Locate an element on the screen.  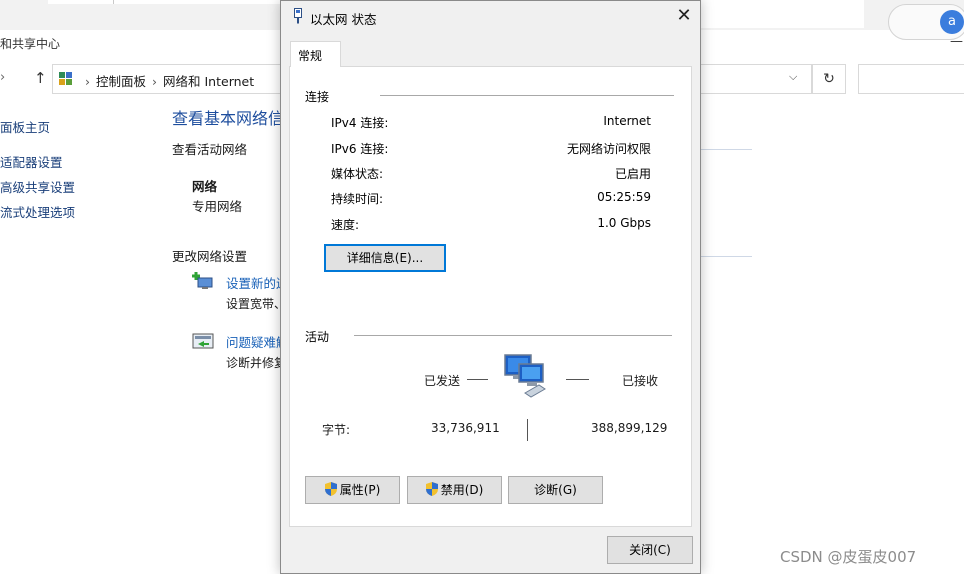
up-arrow-icon: ↑ is located at coordinates (40, 78).